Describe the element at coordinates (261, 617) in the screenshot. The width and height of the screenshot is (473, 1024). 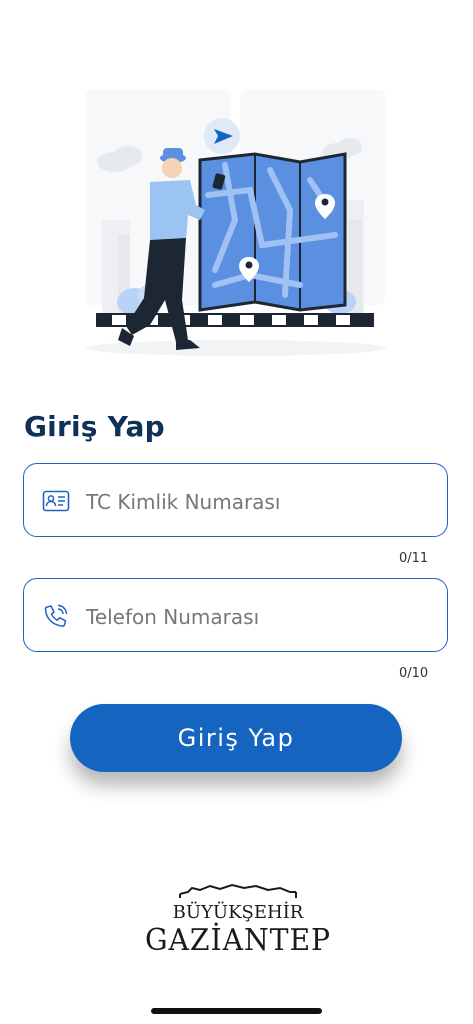
I see `phone-input` at that location.